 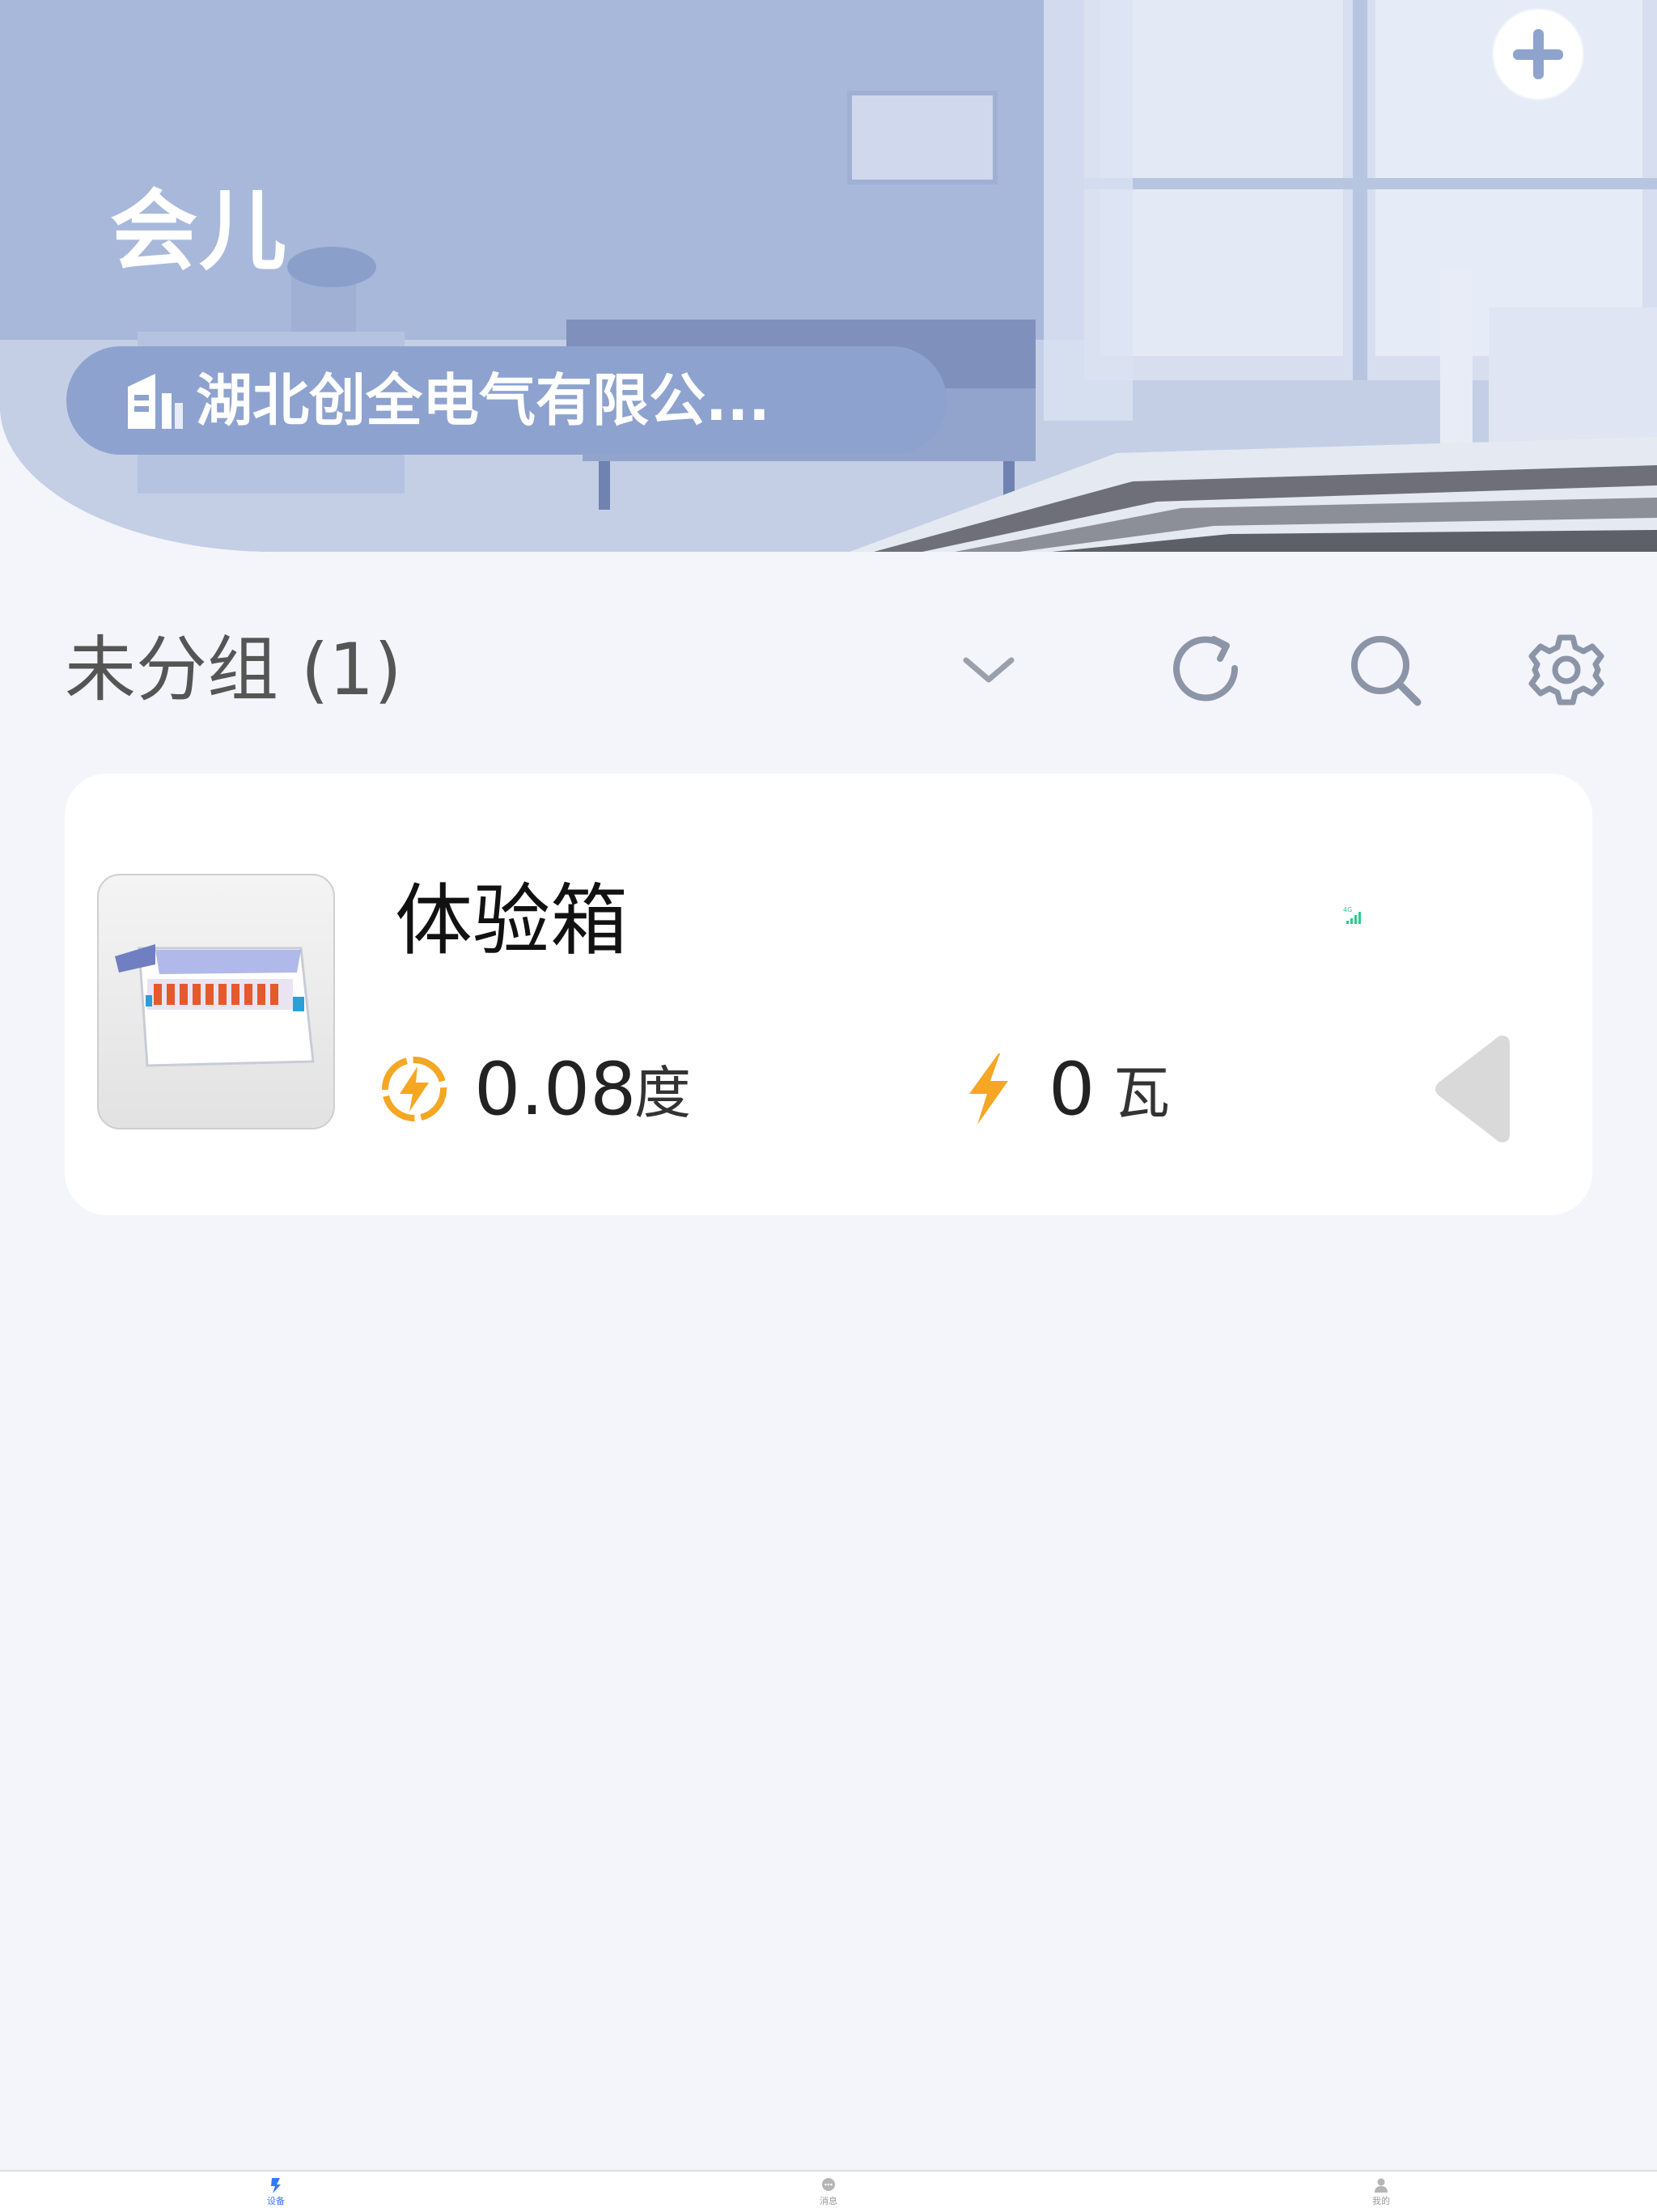 I want to click on collapse-arrow-icon, so click(x=1471, y=1089).